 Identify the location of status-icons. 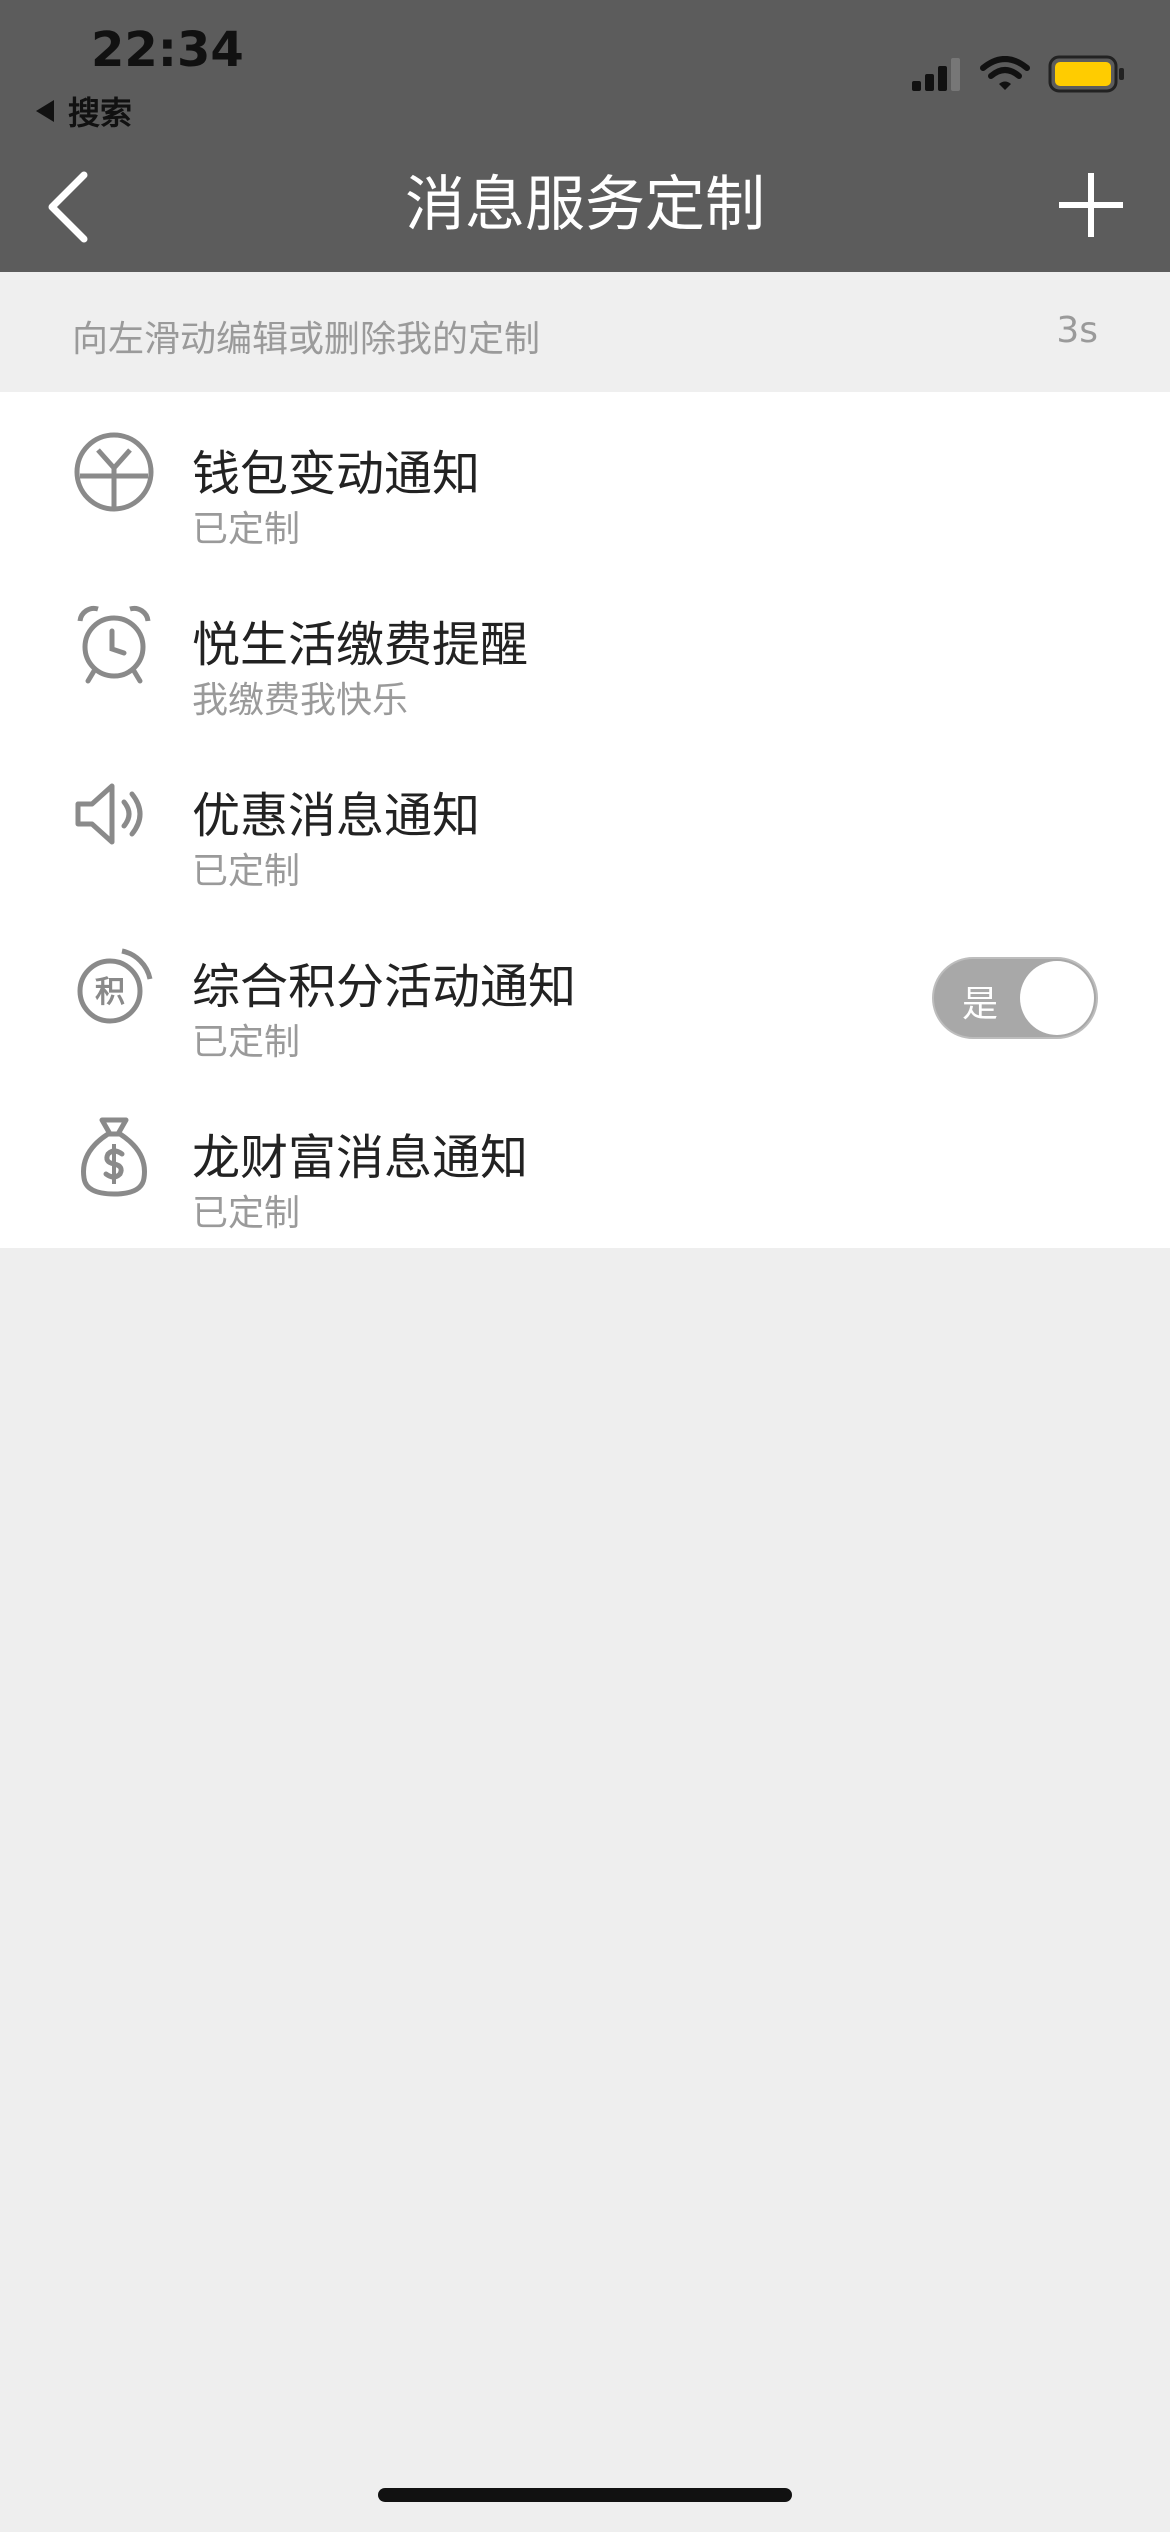
(1018, 74).